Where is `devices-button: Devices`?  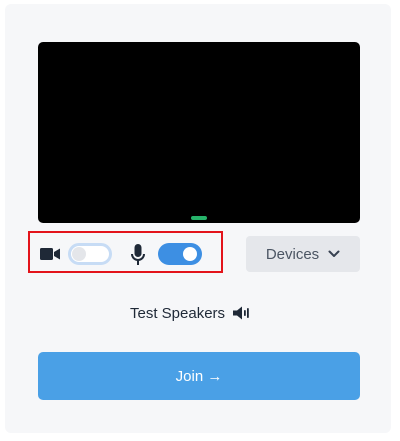
devices-button: Devices is located at coordinates (303, 254).